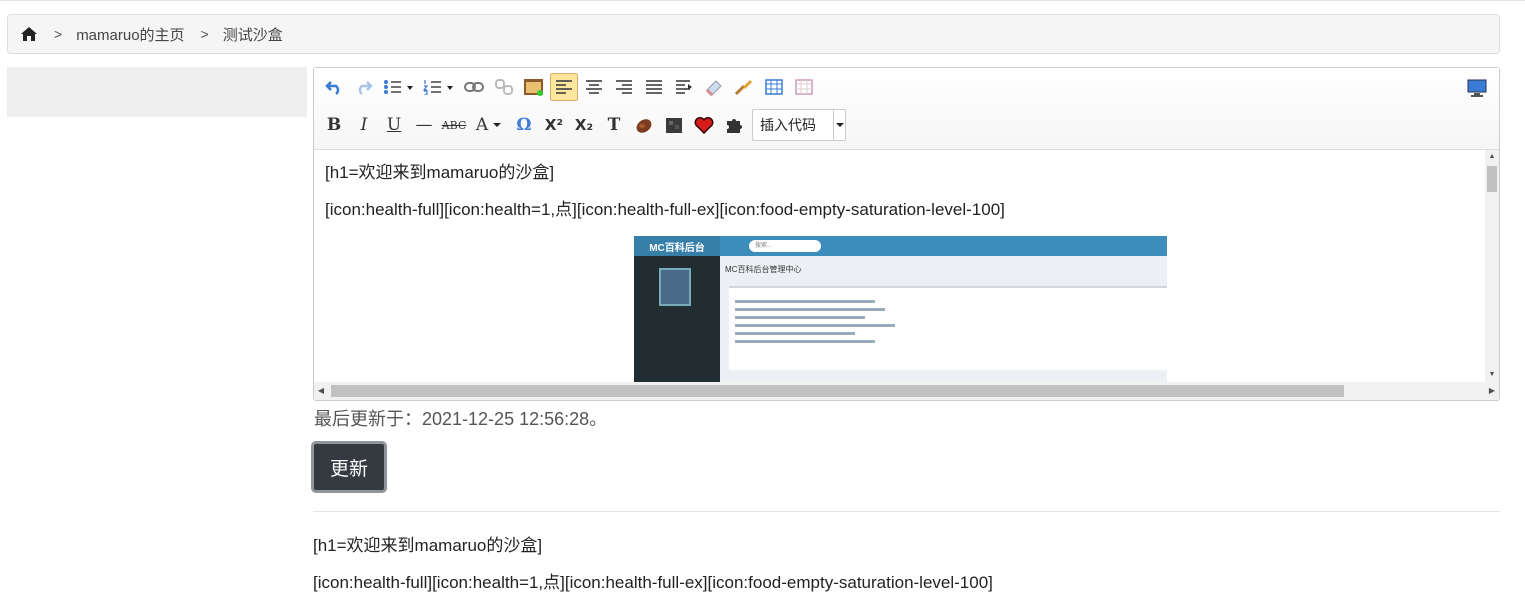 This screenshot has width=1525, height=607. I want to click on special-char-button: Ω, so click(524, 125).